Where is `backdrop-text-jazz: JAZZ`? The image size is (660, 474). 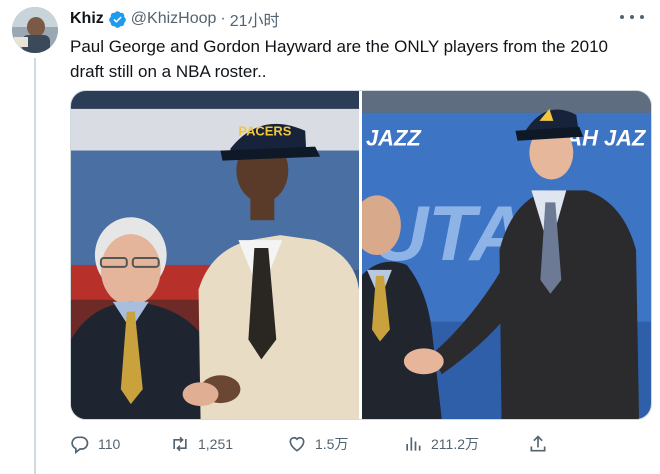 backdrop-text-jazz: JAZZ is located at coordinates (394, 138).